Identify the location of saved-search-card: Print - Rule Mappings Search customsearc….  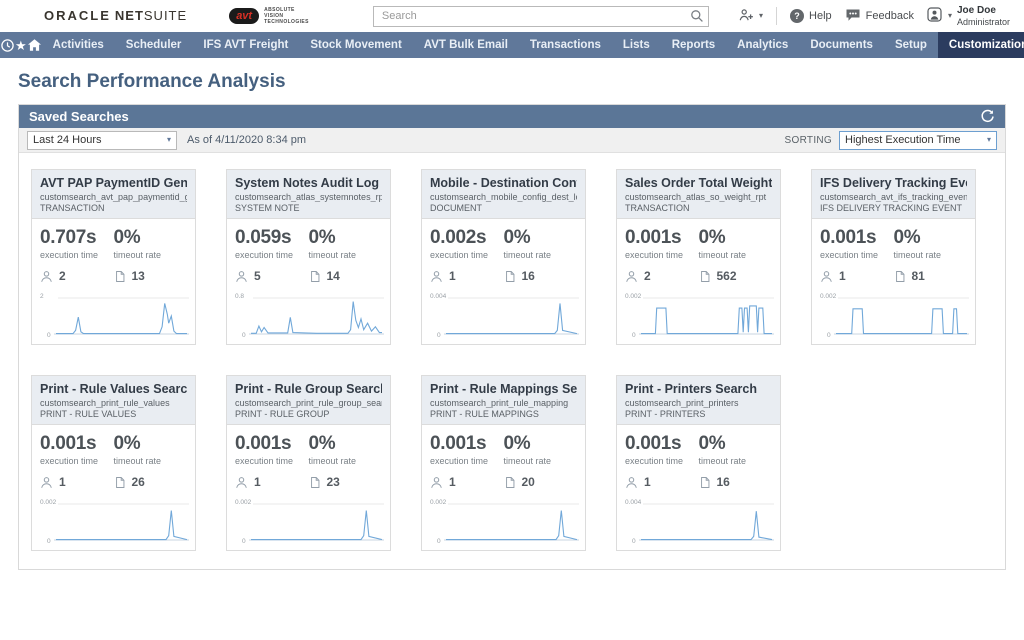
(503, 463).